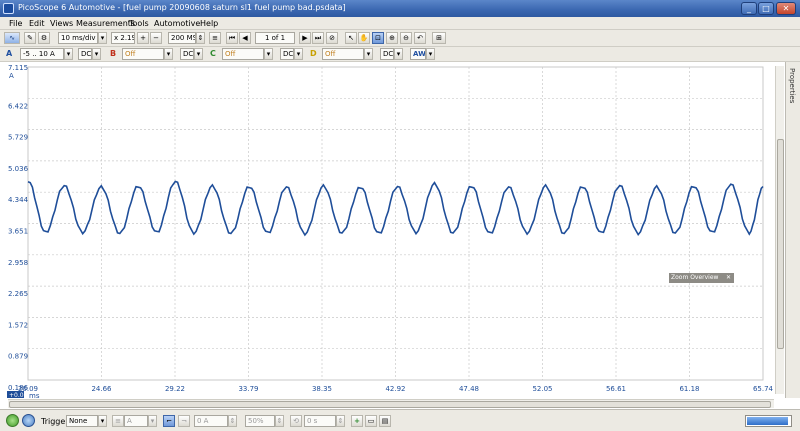  What do you see at coordinates (296, 421) in the screenshot?
I see `delay-icon: ⟲` at bounding box center [296, 421].